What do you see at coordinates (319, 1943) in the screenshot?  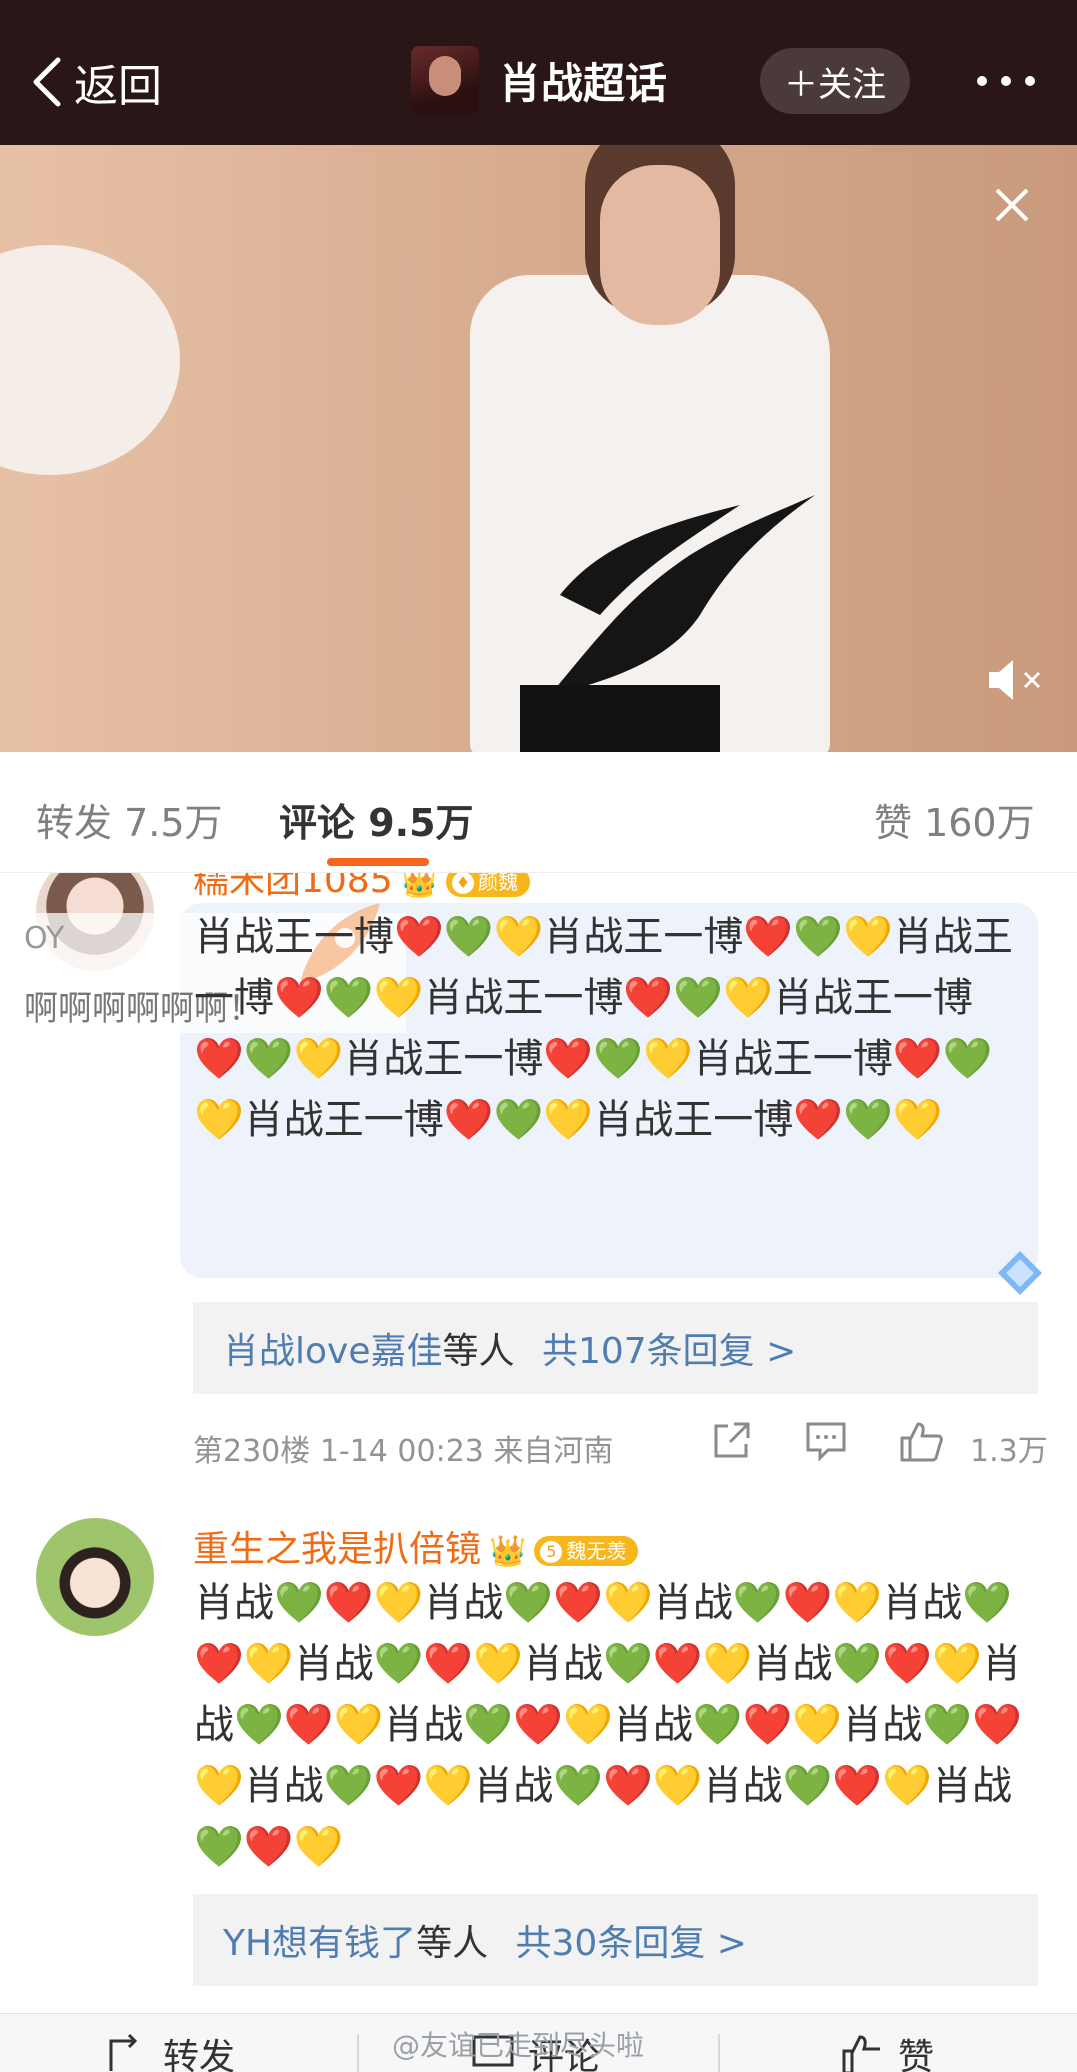 I see `reply-user-link: YH想有钱了` at bounding box center [319, 1943].